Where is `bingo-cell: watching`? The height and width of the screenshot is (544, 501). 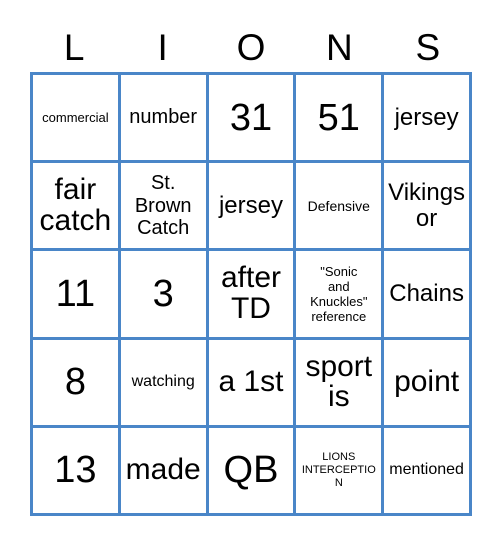
bingo-cell: watching is located at coordinates (164, 383).